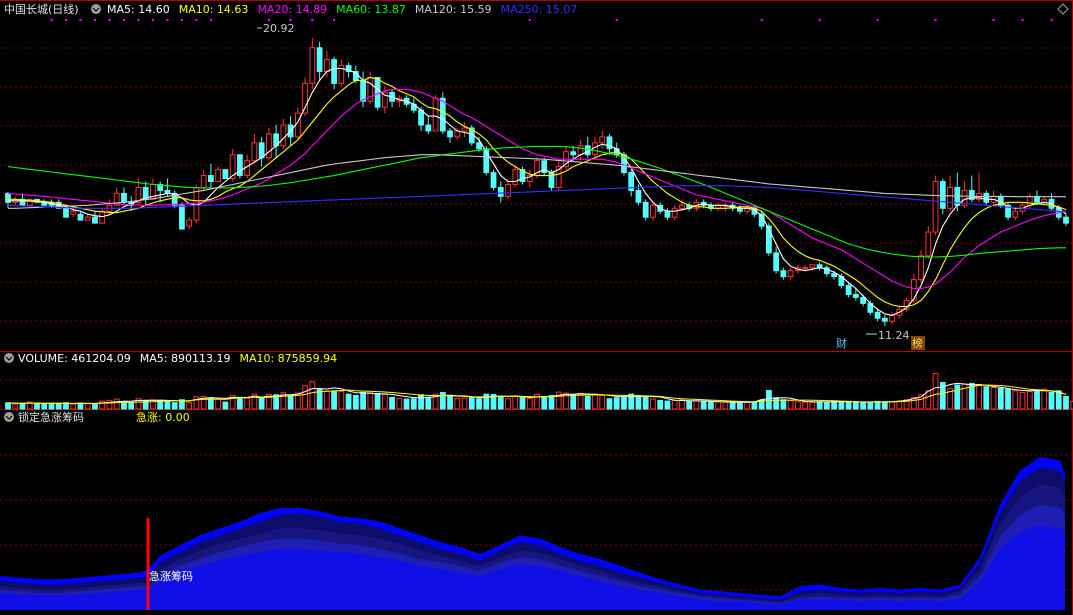  Describe the element at coordinates (74, 358) in the screenshot. I see `volume-header-label-0: VOLUME: 461204.09` at that location.